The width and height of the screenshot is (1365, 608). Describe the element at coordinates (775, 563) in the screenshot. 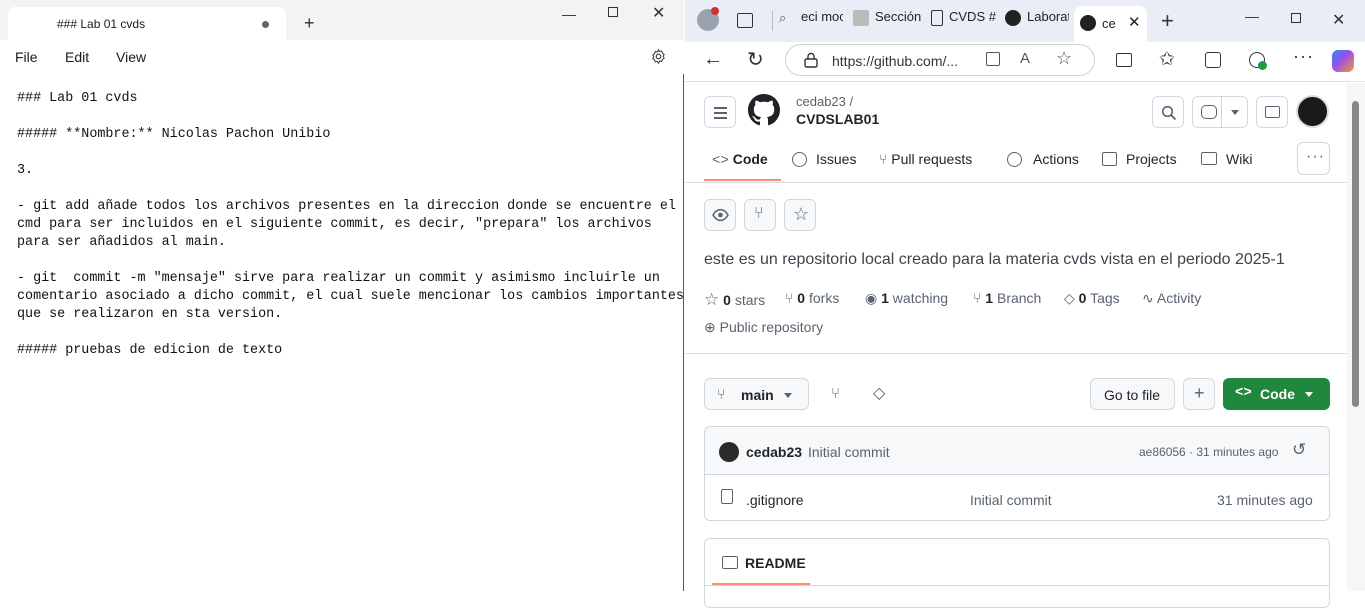

I see `readme-tab: README` at that location.